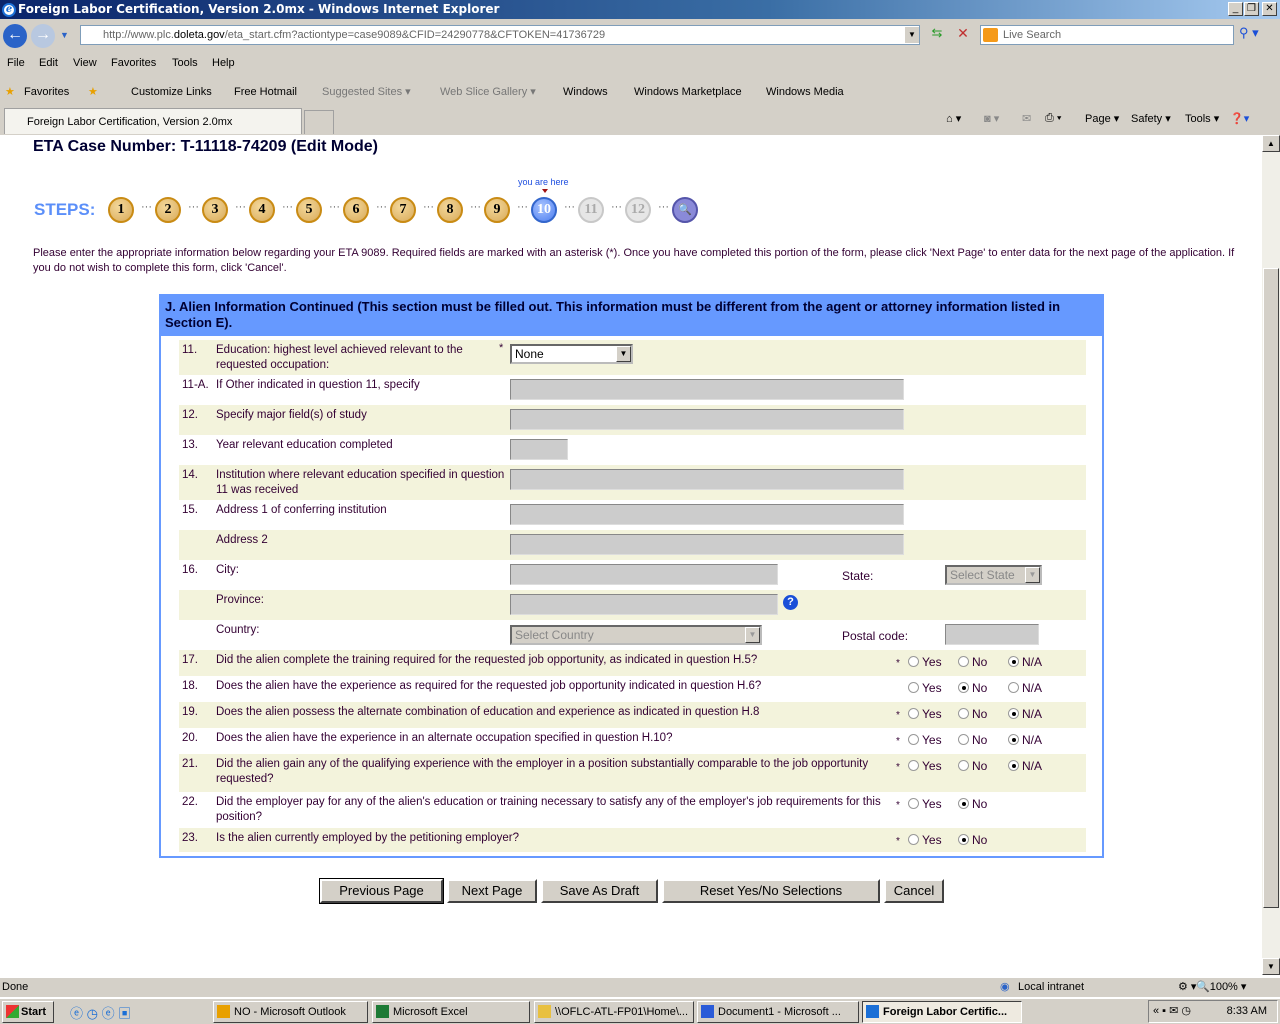 The height and width of the screenshot is (1024, 1280). Describe the element at coordinates (1256, 35) in the screenshot. I see `search-button: ⚲ ▾` at that location.